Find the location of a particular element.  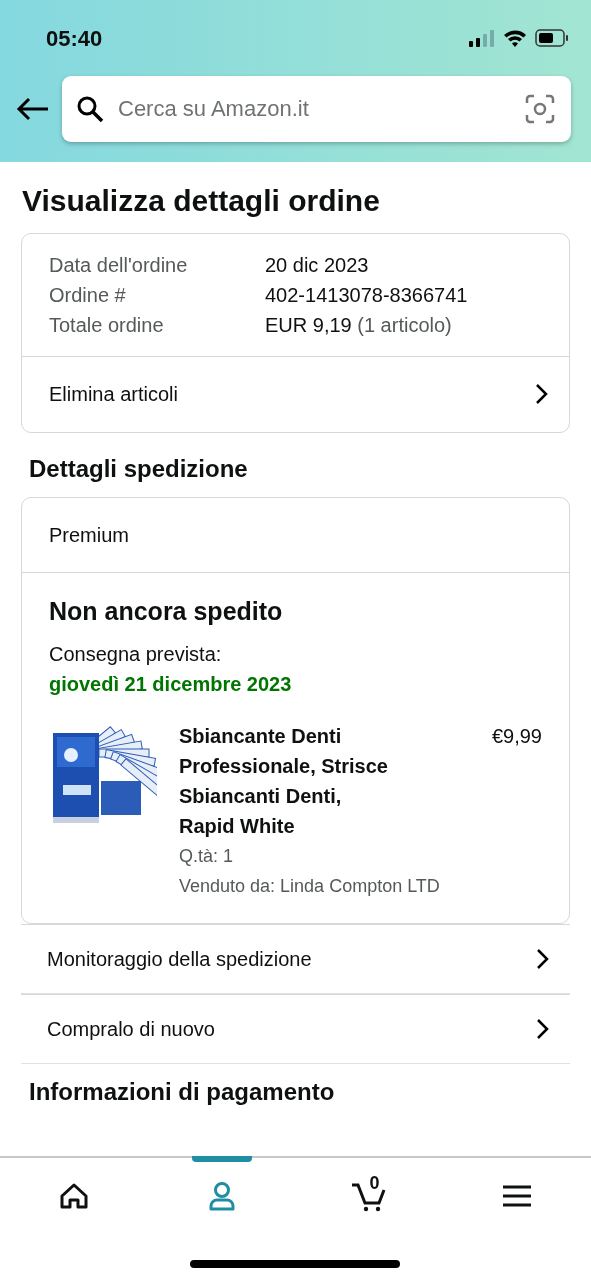

camera-scan-icon is located at coordinates (540, 109).